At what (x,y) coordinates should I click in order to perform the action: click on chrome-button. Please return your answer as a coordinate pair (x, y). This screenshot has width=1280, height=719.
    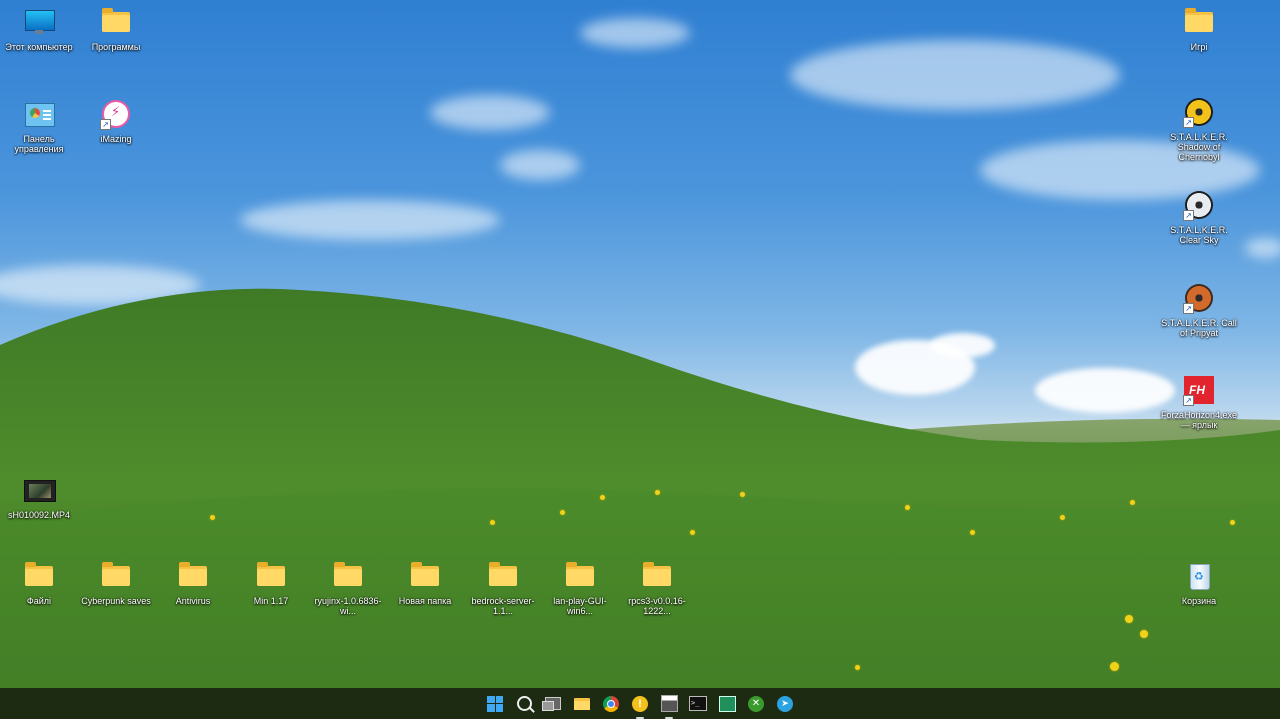
    Looking at the image, I should click on (611, 704).